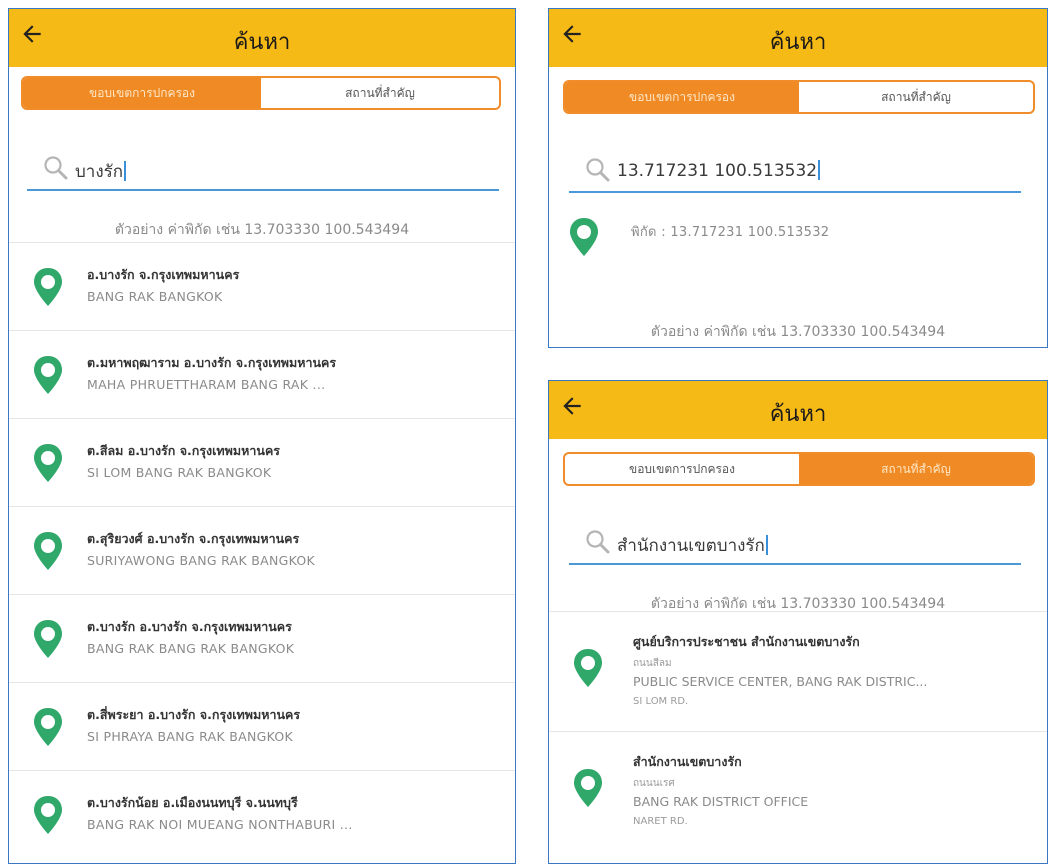 The width and height of the screenshot is (1049, 866). I want to click on result-thai-name: ต.มหาพฤฒาราม อ.บางรัก จ.กรุงเทพมหานคร, so click(212, 362).